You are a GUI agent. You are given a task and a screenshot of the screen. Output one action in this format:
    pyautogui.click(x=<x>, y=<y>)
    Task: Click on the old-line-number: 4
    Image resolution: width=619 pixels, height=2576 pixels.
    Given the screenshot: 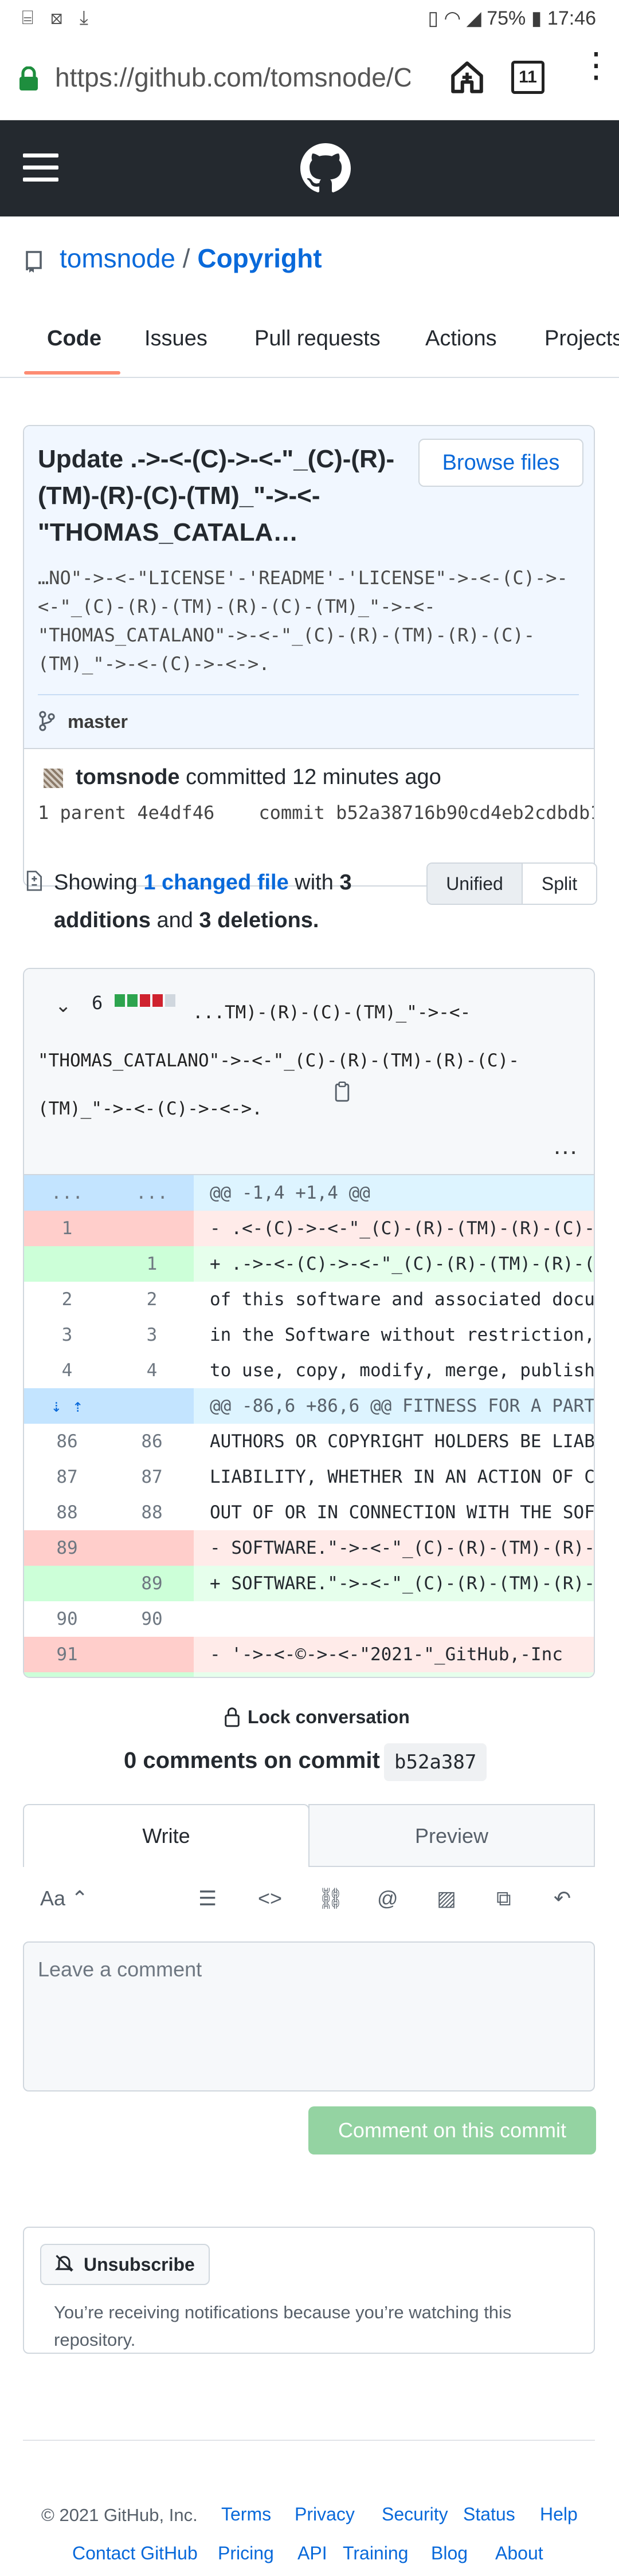 What is the action you would take?
    pyautogui.click(x=67, y=1370)
    